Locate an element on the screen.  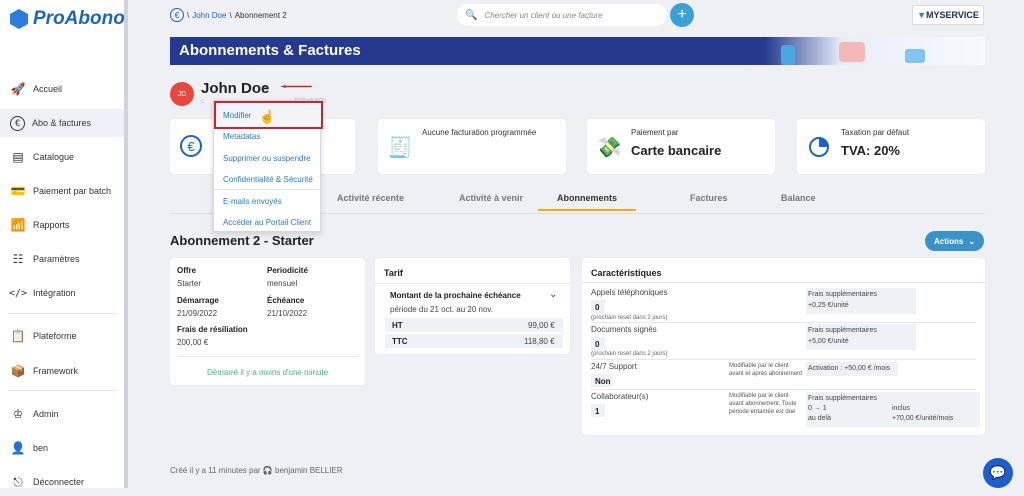
chart-icon: 📶 is located at coordinates (18, 225).